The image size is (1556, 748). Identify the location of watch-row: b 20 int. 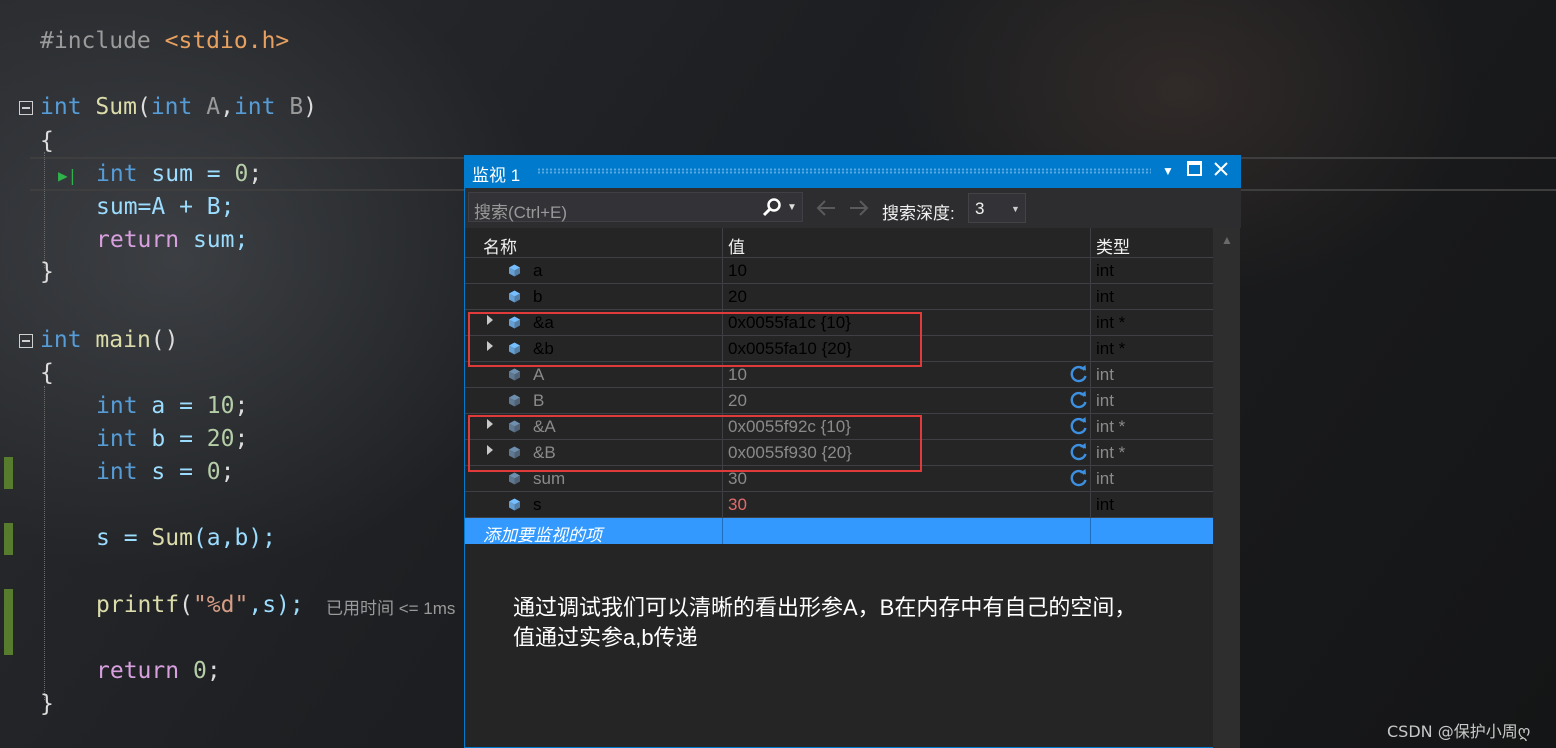
(839, 297).